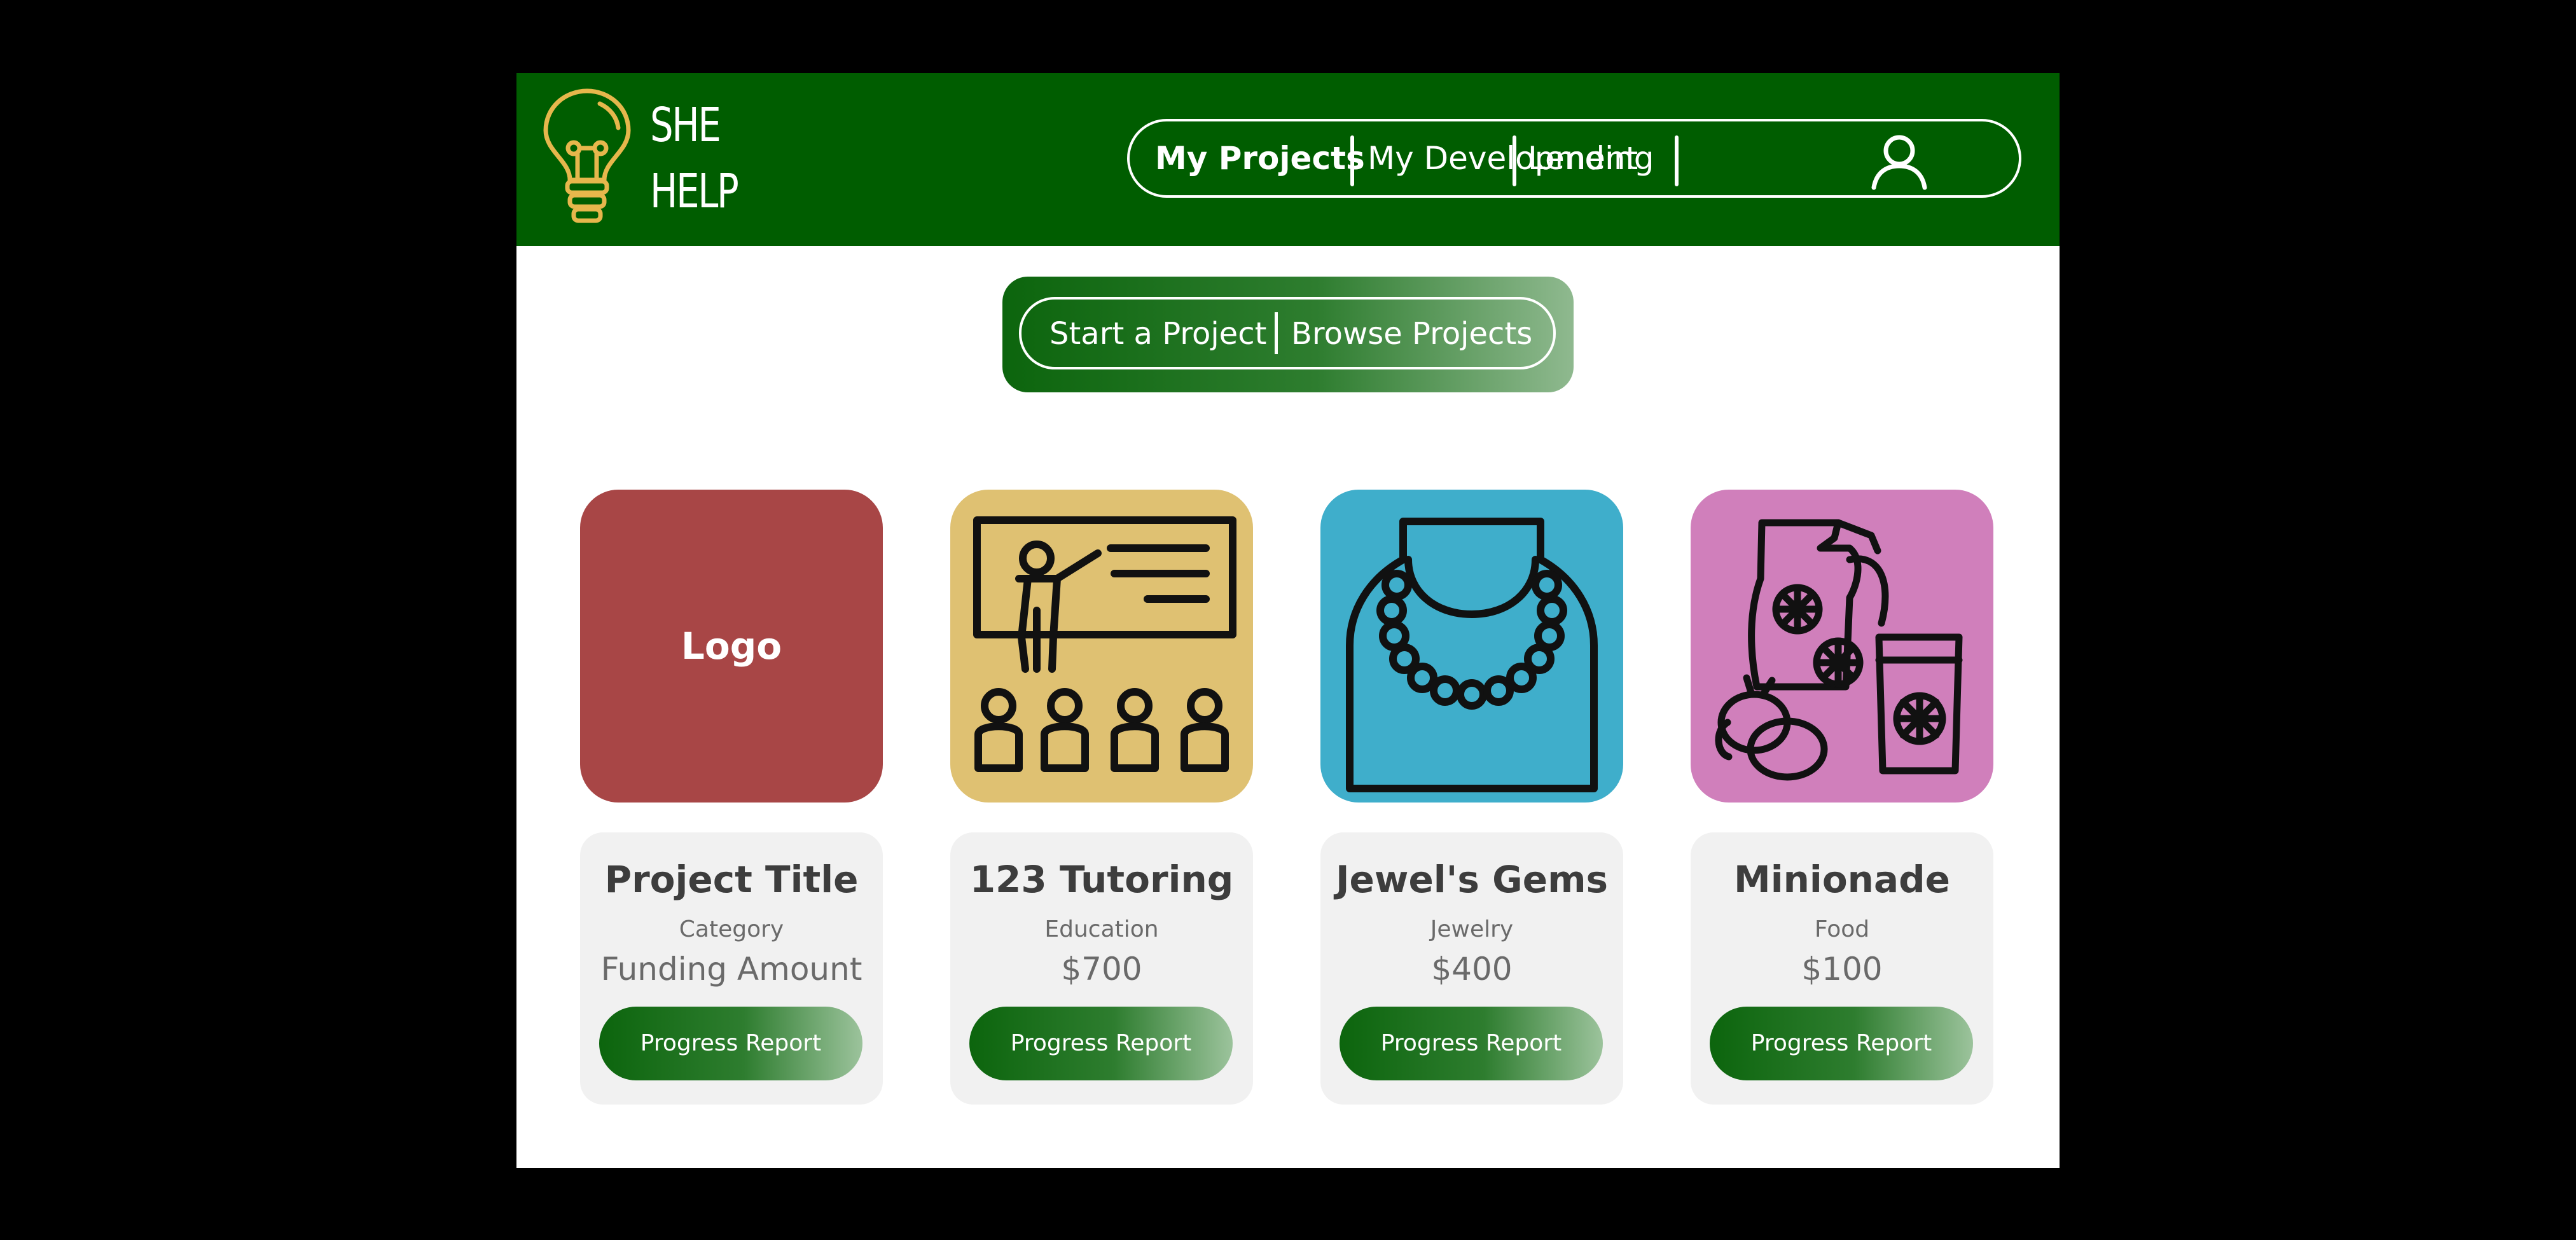  Describe the element at coordinates (1101, 929) in the screenshot. I see `project-category: Education` at that location.